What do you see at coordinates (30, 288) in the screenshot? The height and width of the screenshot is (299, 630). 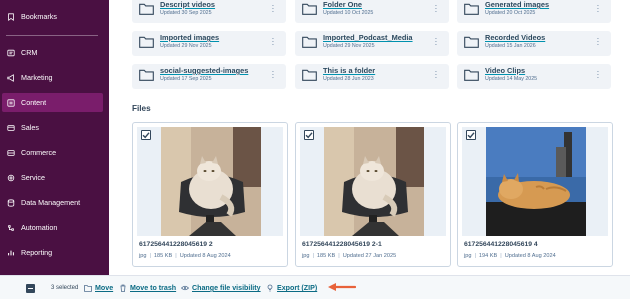 I see `deselect-all-checkbox` at bounding box center [30, 288].